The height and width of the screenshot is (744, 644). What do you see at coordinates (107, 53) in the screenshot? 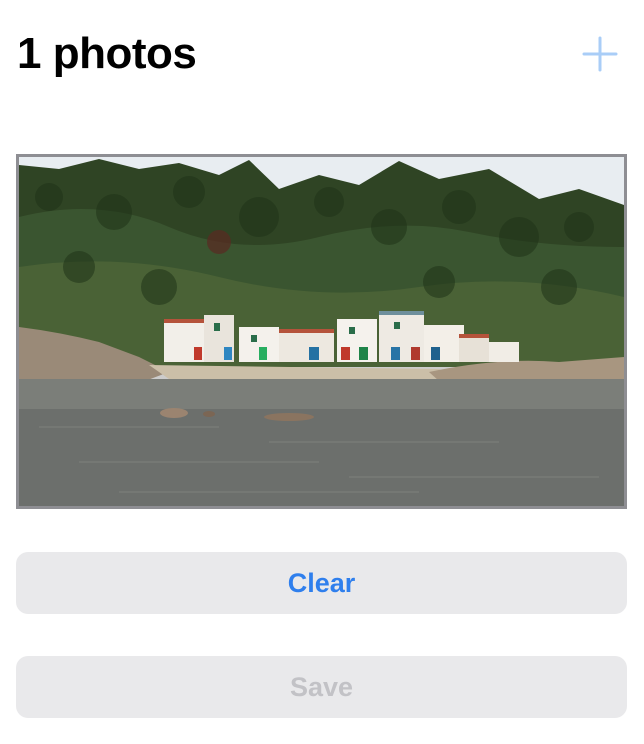
I see `page-title: 1 photos` at bounding box center [107, 53].